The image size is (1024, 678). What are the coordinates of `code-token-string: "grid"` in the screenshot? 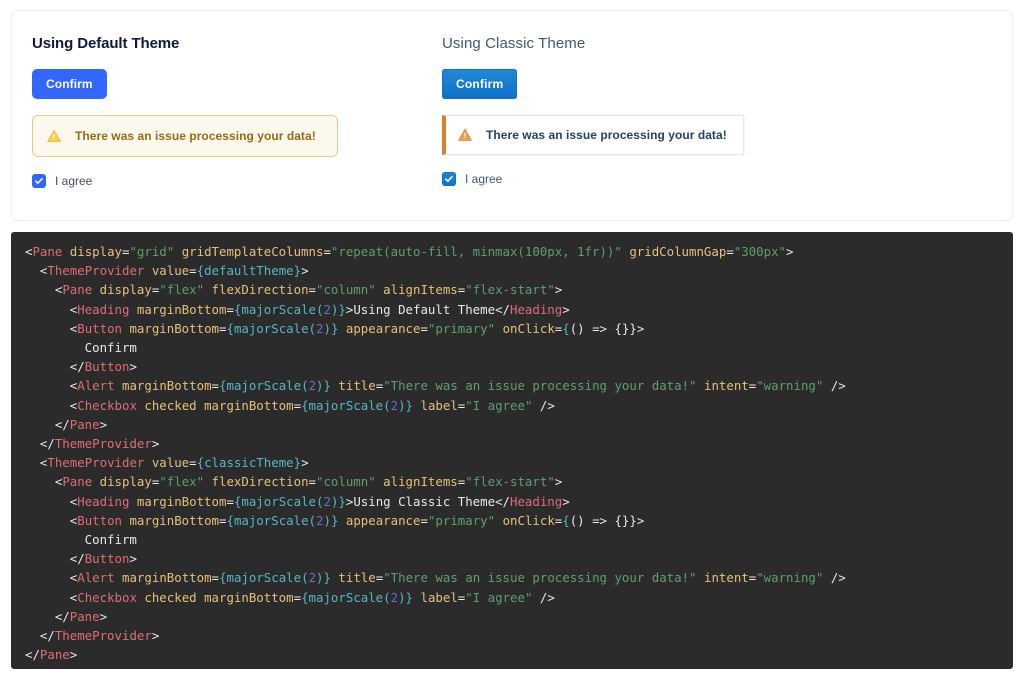 It's located at (152, 251).